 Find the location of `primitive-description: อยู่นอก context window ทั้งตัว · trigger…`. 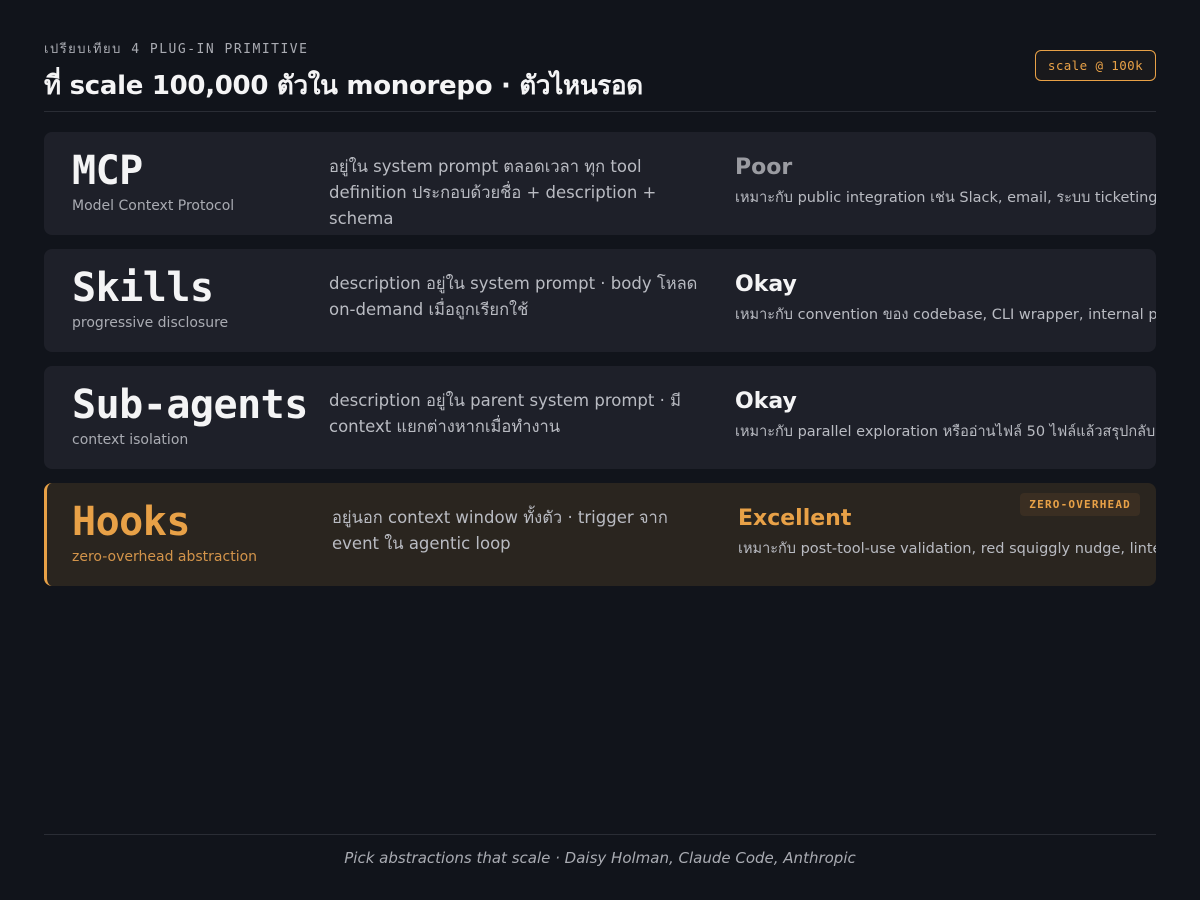

primitive-description: อยู่นอก context window ทั้งตัว · trigger… is located at coordinates (500, 530).